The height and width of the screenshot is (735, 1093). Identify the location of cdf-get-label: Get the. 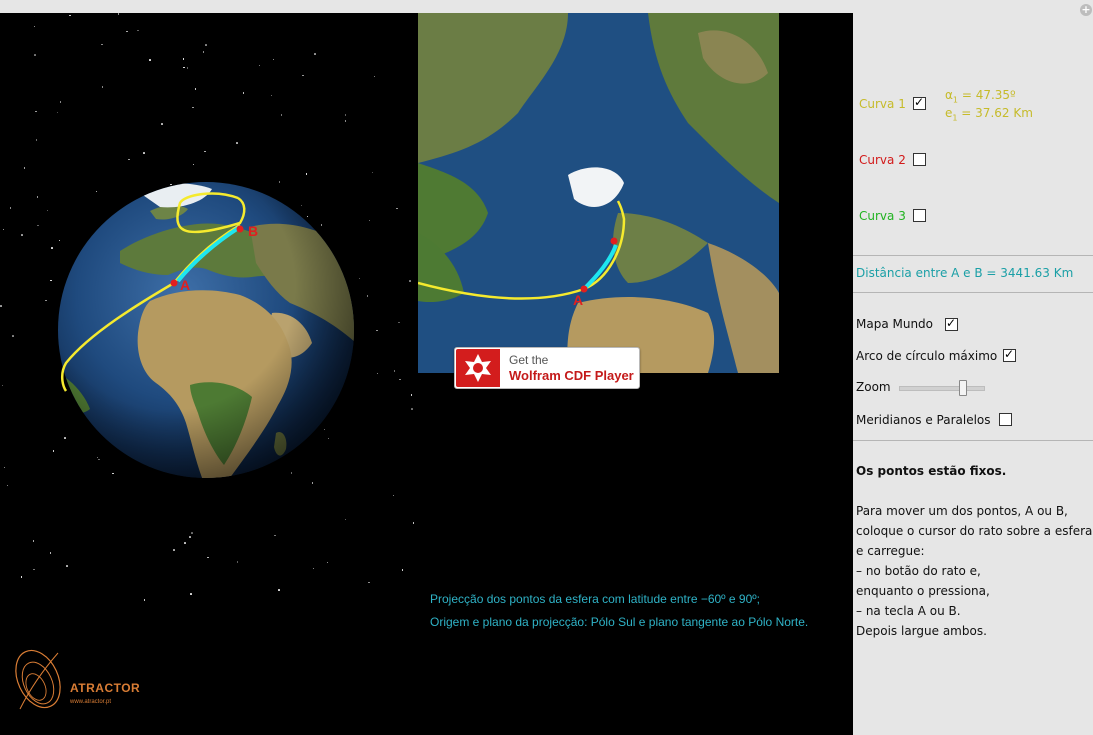
(529, 360).